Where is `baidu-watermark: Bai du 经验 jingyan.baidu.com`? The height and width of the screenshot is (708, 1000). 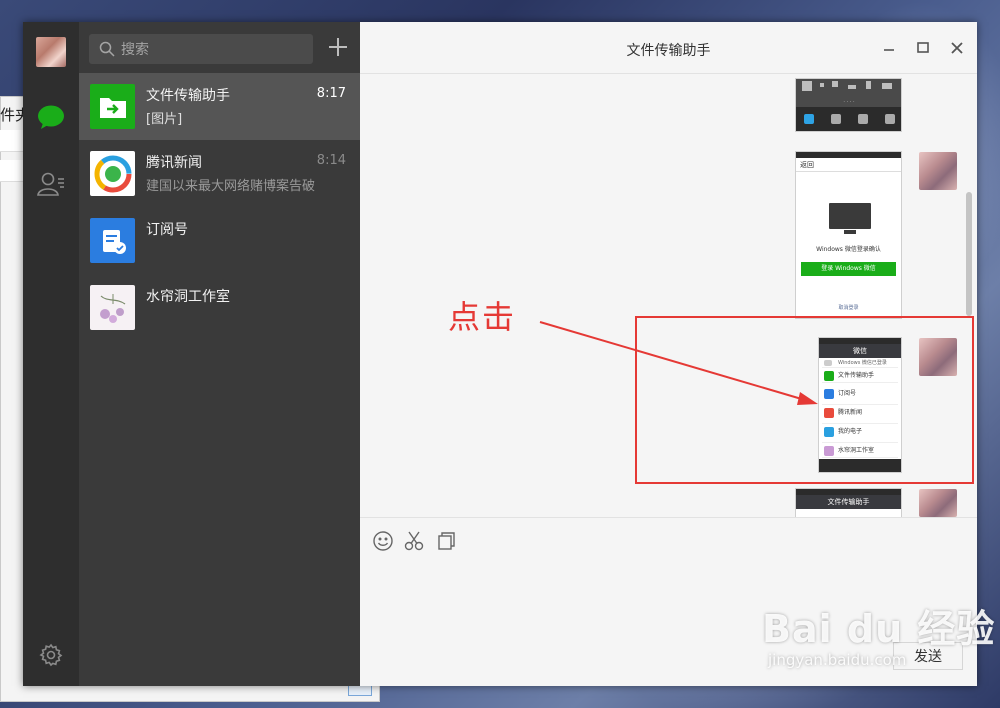
baidu-watermark: Bai du 经验 jingyan.baidu.com is located at coordinates (878, 633).